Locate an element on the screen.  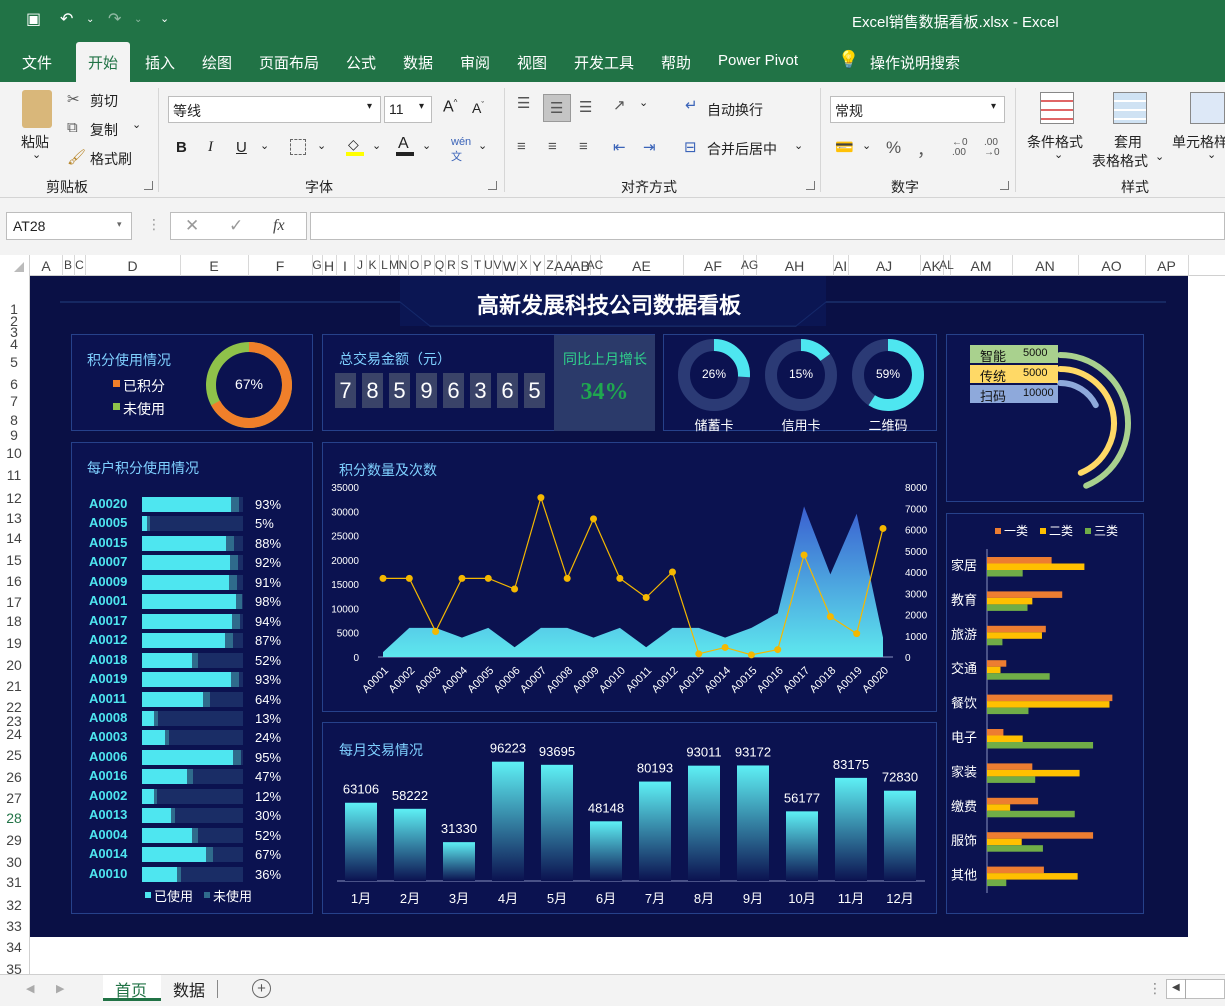
row-header-7: 7 is located at coordinates (14, 401).